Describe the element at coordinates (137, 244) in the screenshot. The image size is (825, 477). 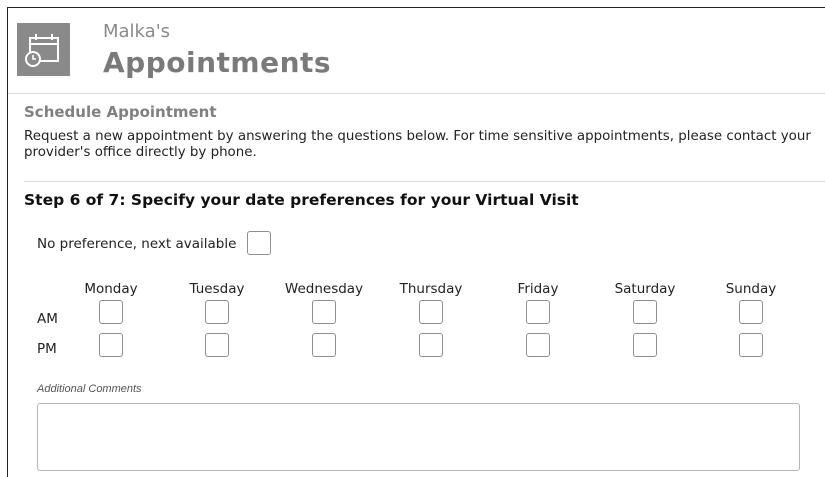
I see `no-preference-label: No preference, next available` at that location.